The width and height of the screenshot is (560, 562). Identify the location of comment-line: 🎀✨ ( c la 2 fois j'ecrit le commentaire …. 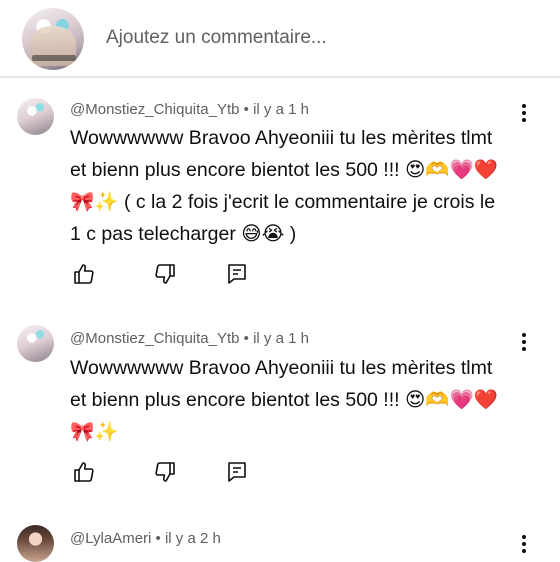
(283, 202).